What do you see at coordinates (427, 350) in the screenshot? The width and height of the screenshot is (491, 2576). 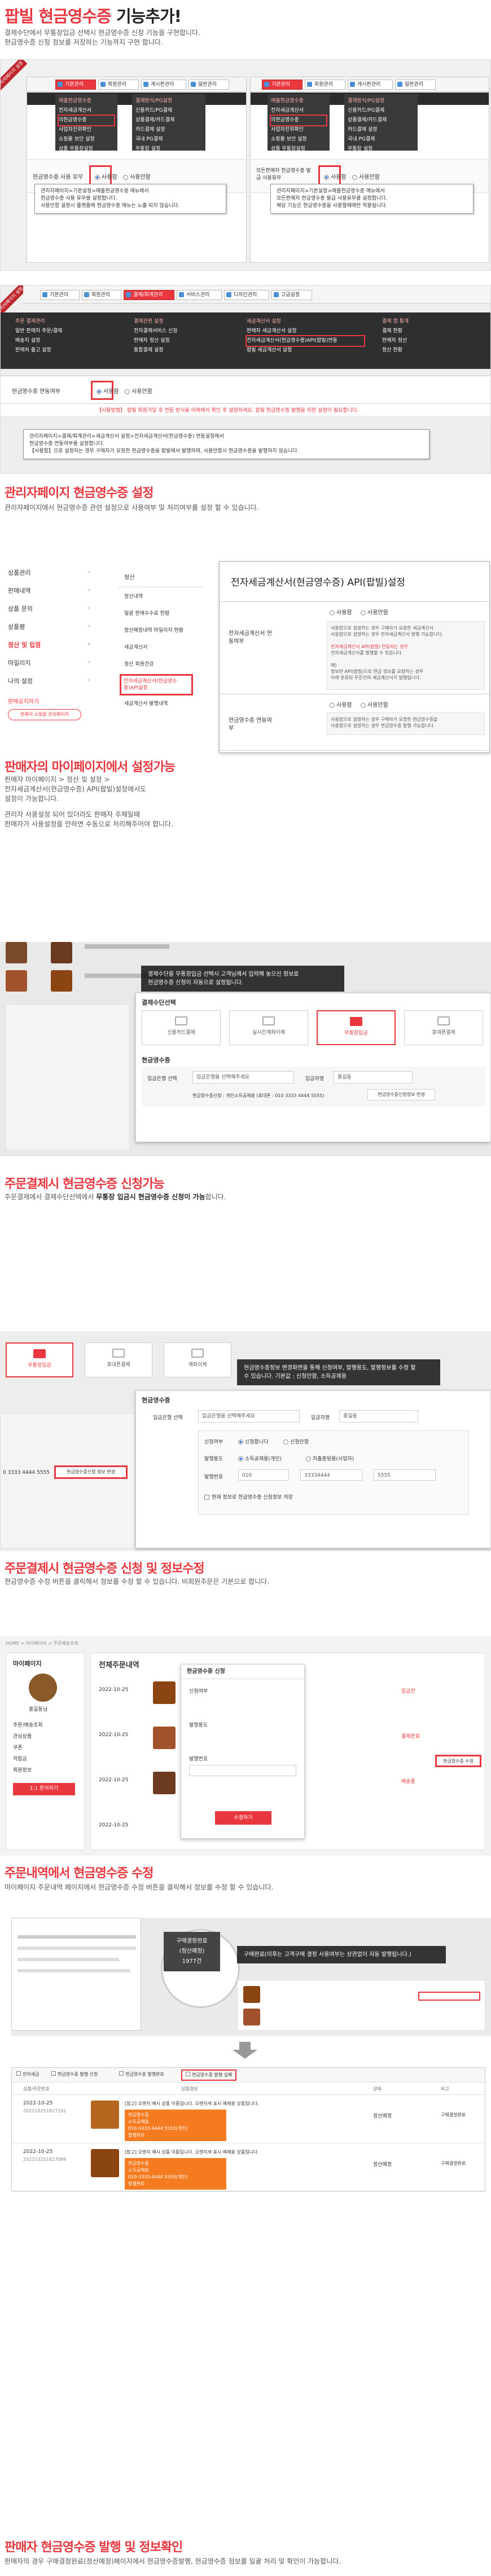 I see `menu-item: 정산 현황` at bounding box center [427, 350].